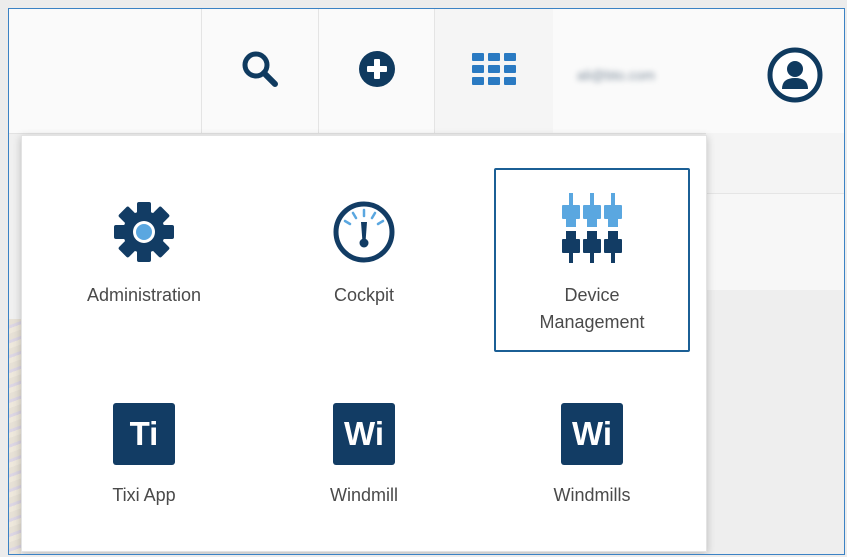 Image resolution: width=847 pixels, height=557 pixels. Describe the element at coordinates (592, 295) in the screenshot. I see `app-label-line-1: Device` at that location.